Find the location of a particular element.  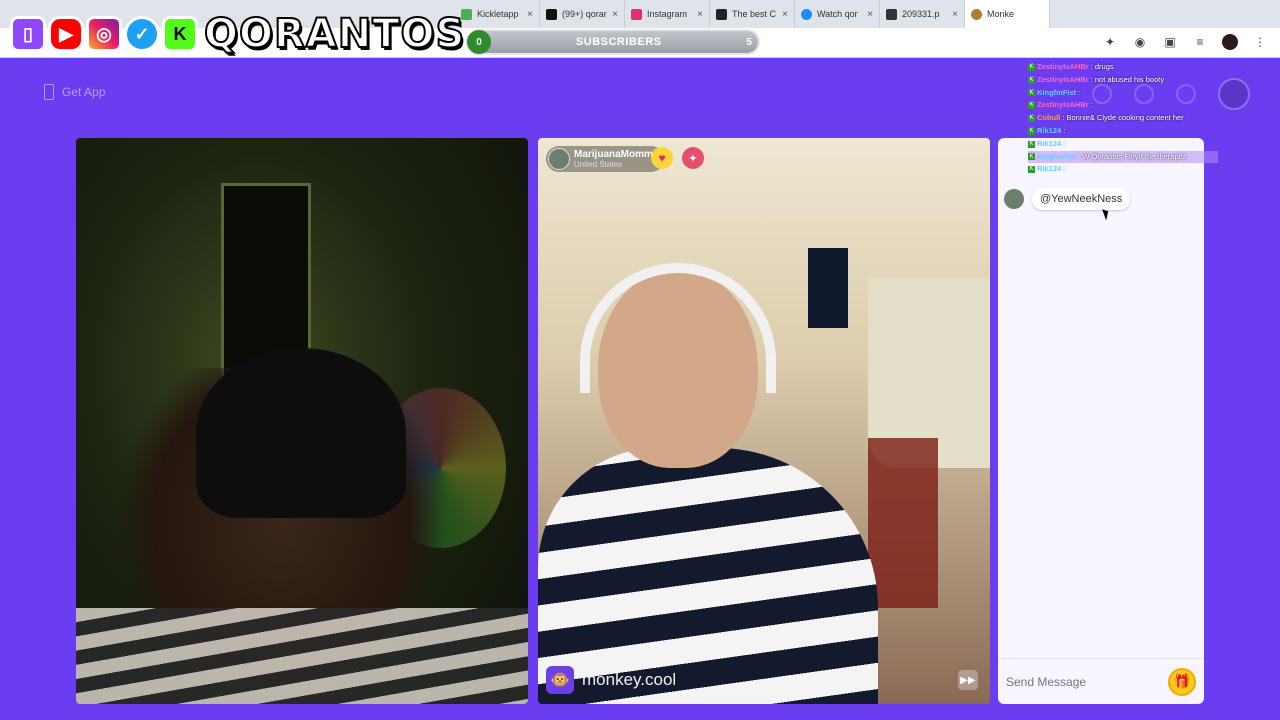

tab-title: The best C is located at coordinates (754, 14).